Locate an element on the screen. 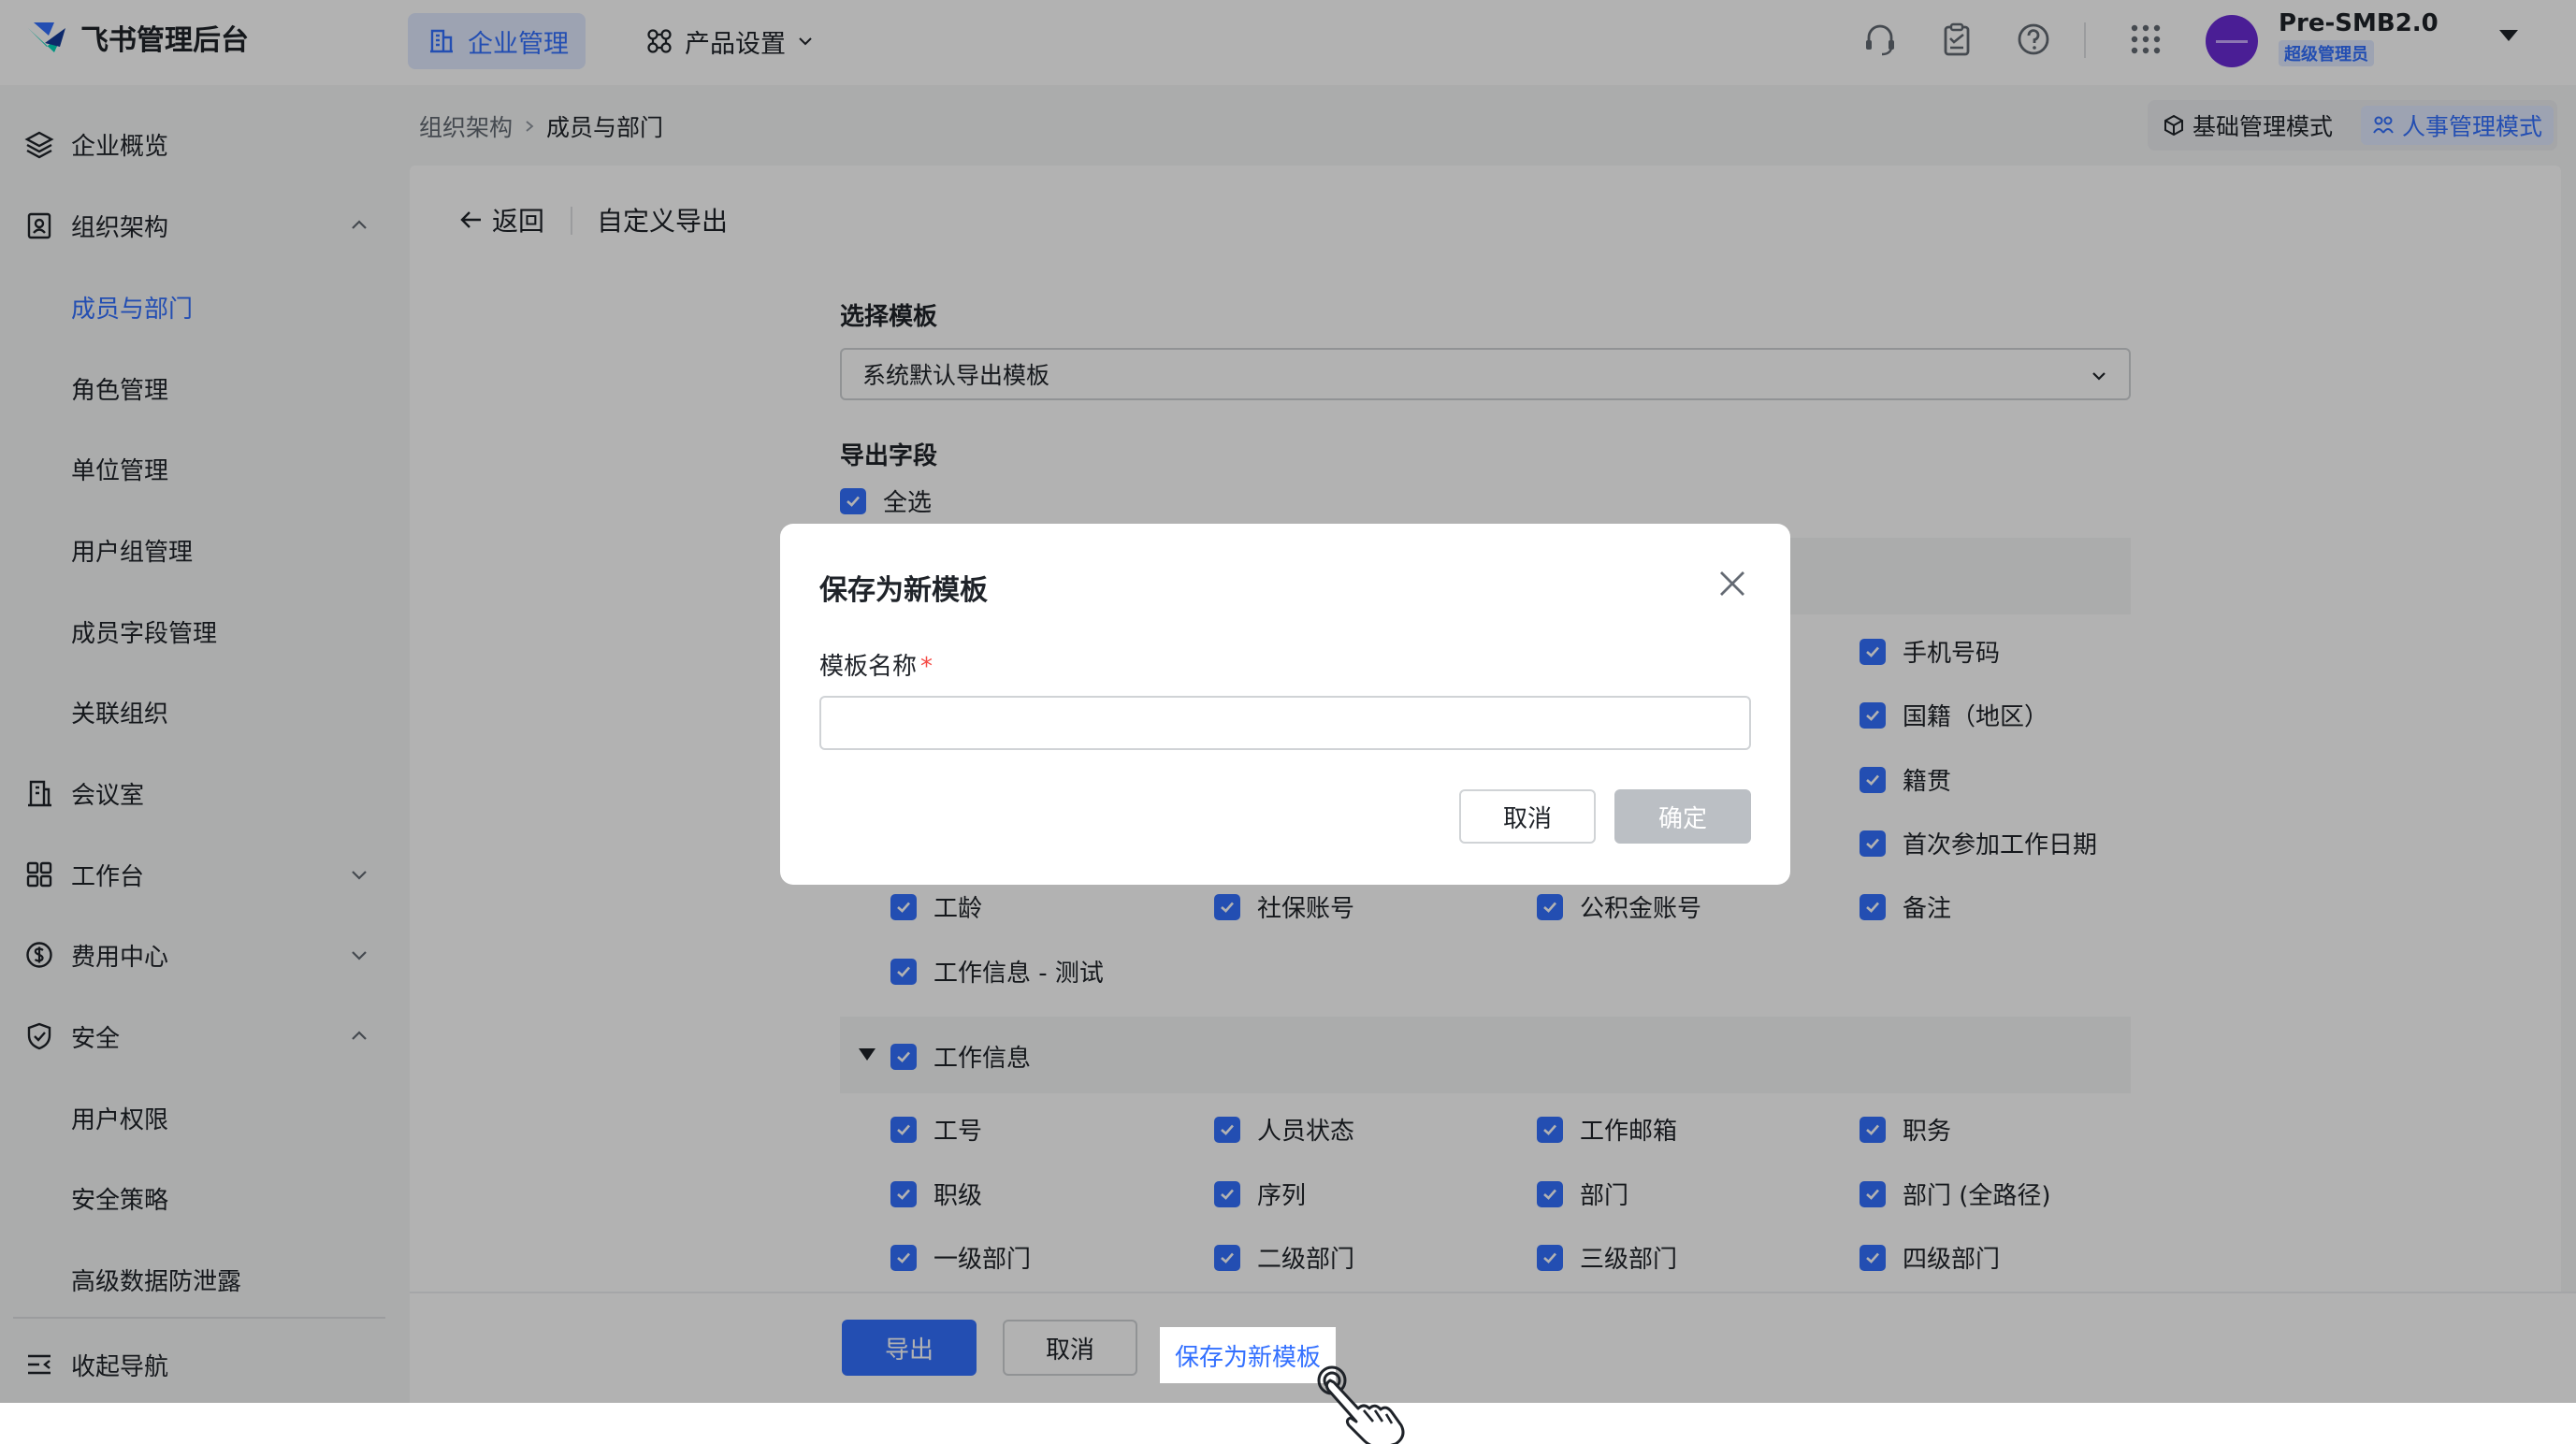 The height and width of the screenshot is (1444, 2576). required-mark: * is located at coordinates (926, 667).